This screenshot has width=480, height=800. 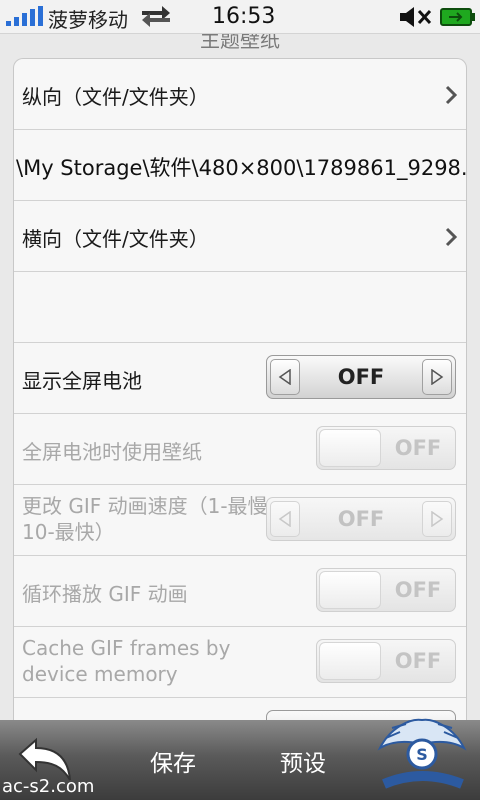 What do you see at coordinates (240, 662) in the screenshot?
I see `gif-cache-row: Cache GIF frames by device memory OFF` at bounding box center [240, 662].